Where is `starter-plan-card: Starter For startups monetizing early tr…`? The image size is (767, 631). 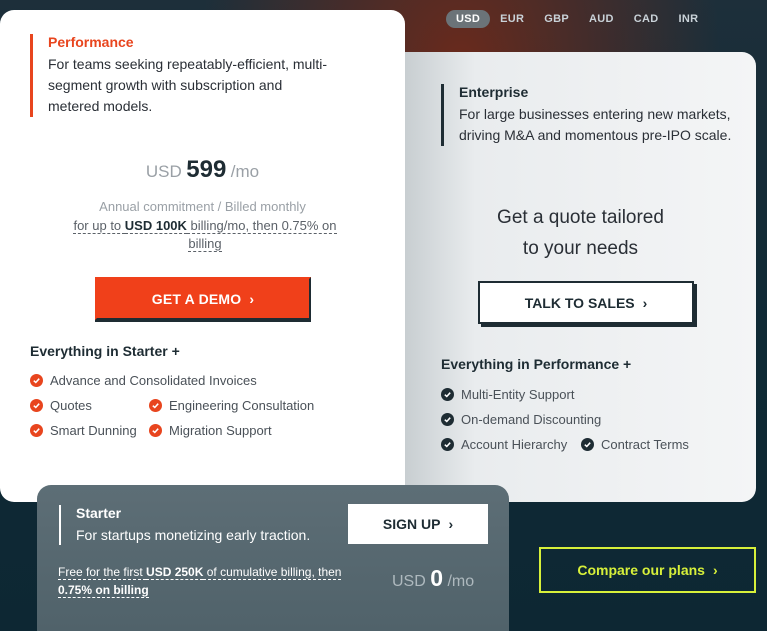 starter-plan-card: Starter For startups monetizing early tr… is located at coordinates (273, 558).